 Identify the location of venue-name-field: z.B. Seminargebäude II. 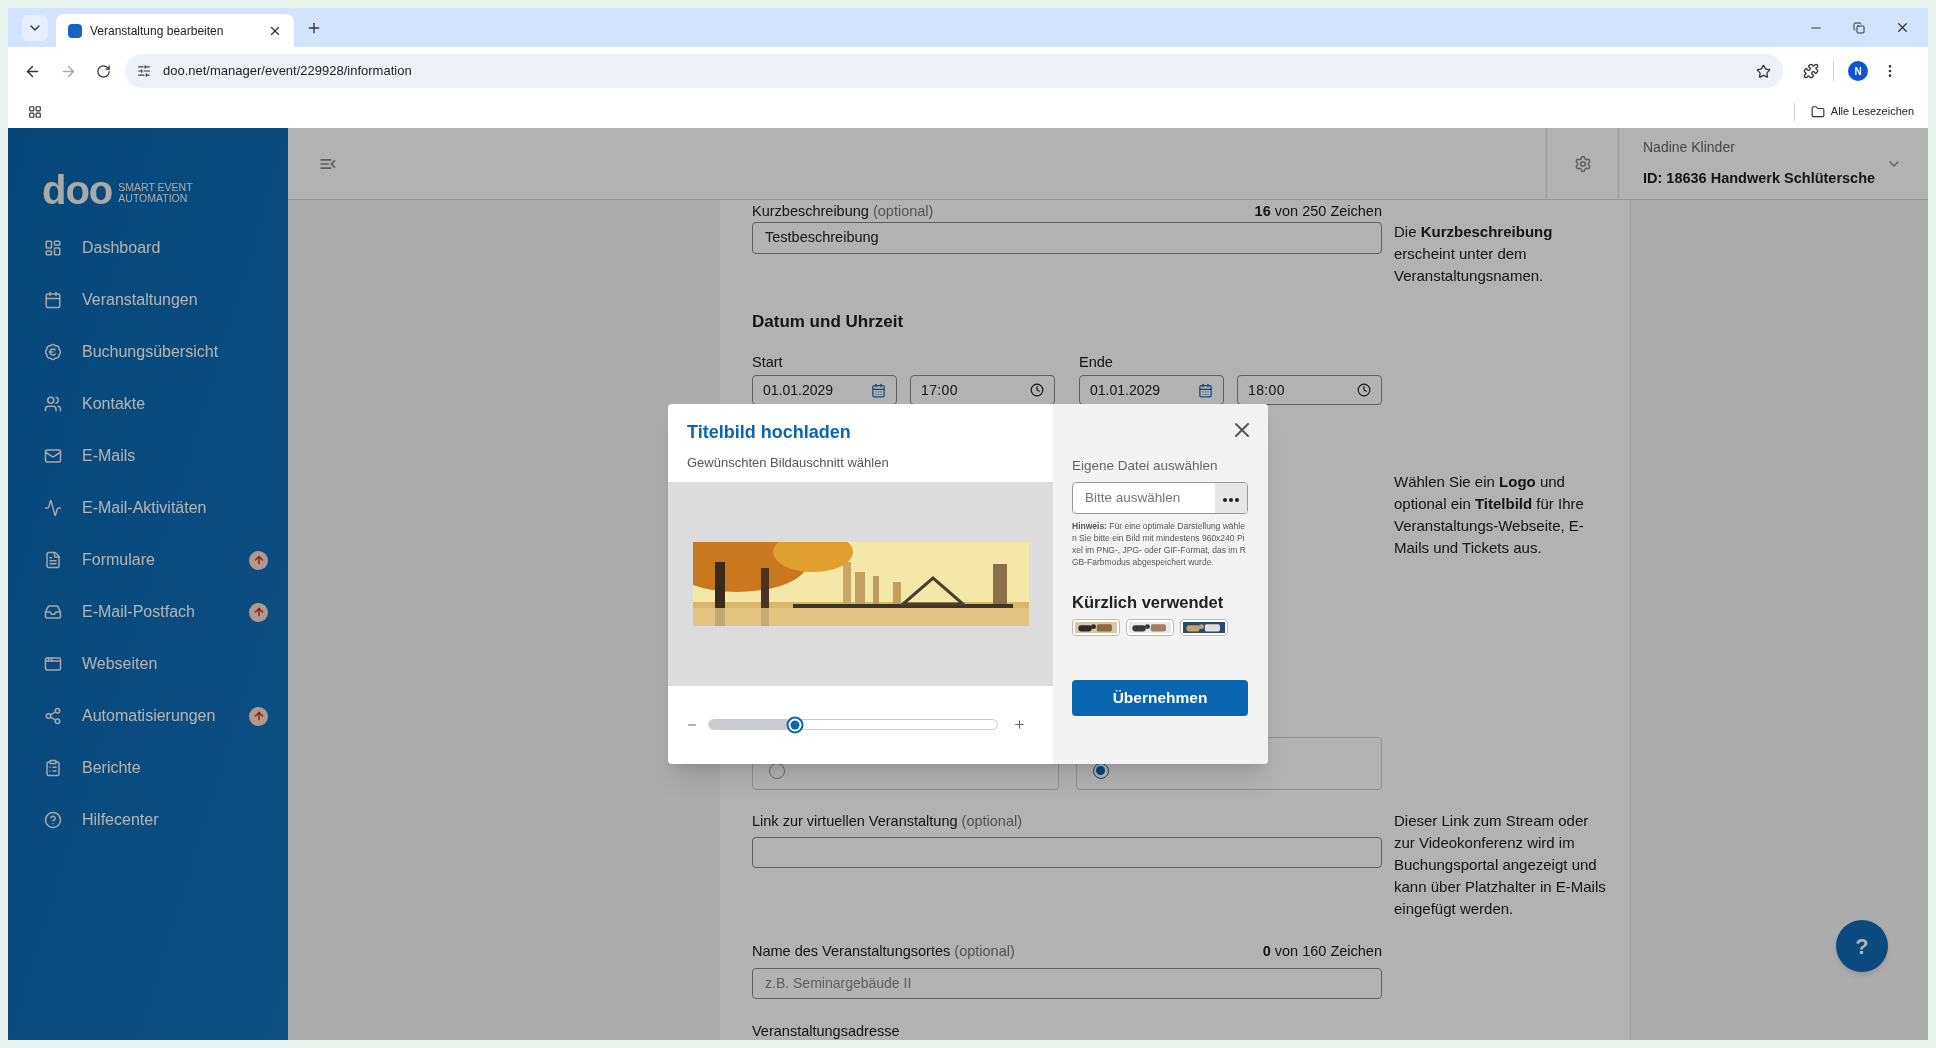
(1067, 983).